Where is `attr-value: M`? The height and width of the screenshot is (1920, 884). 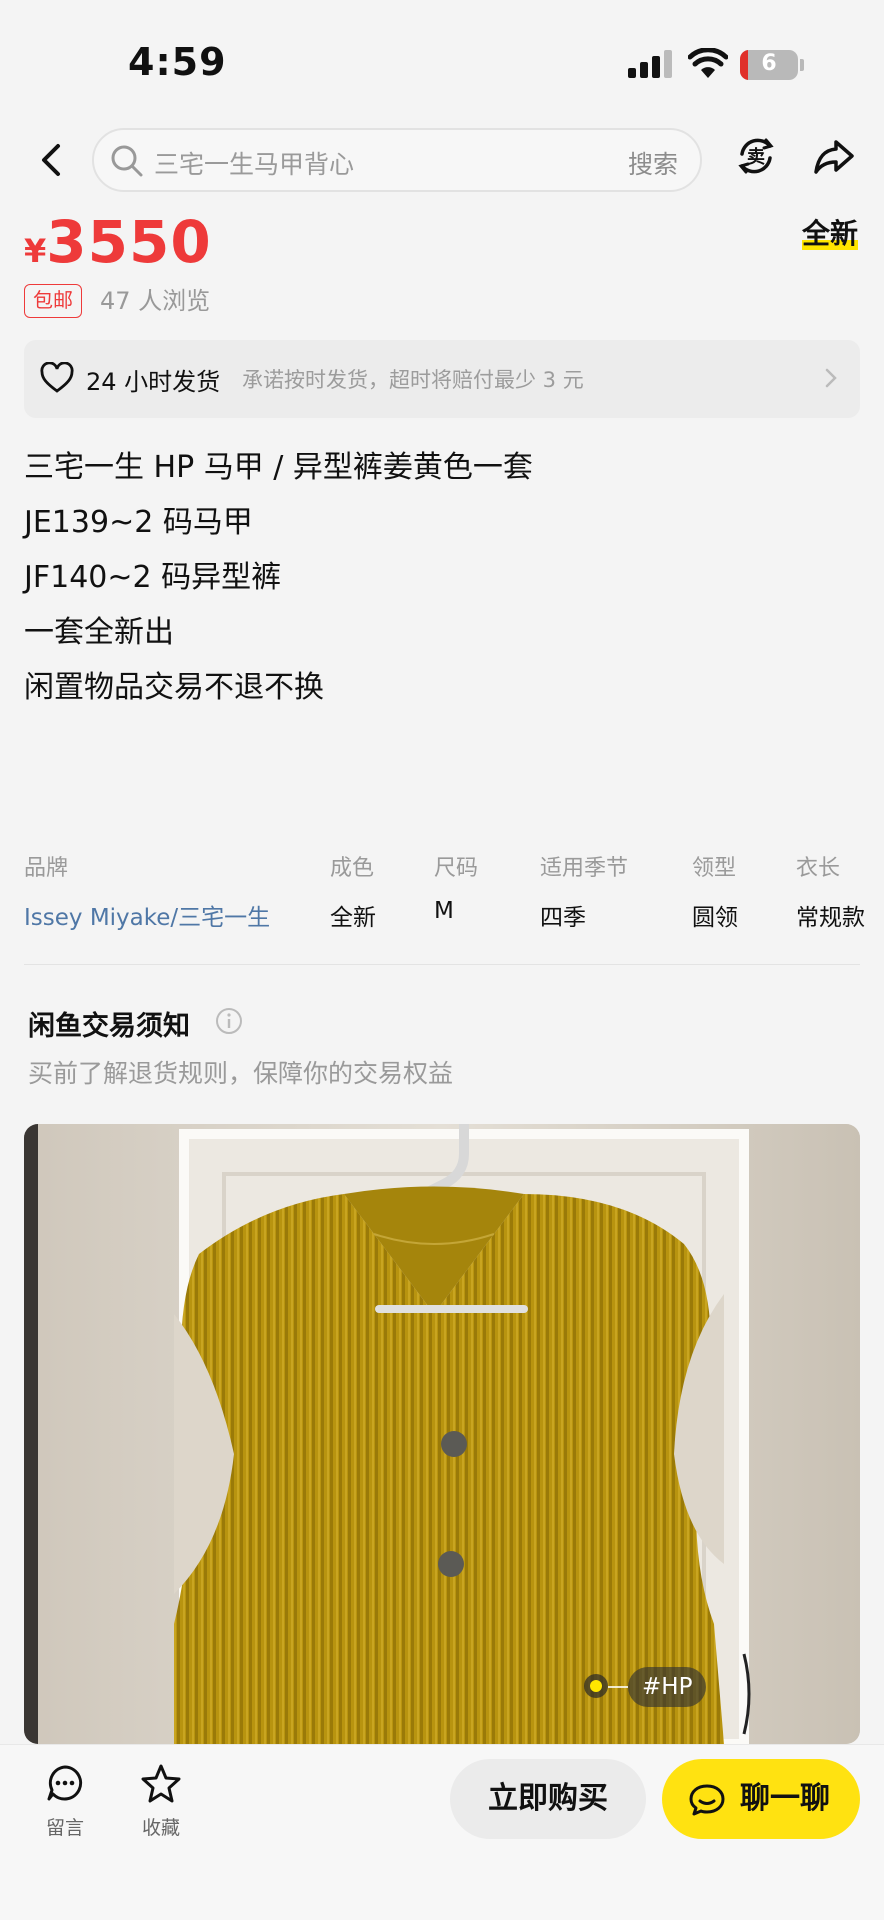
attr-value: M is located at coordinates (444, 911).